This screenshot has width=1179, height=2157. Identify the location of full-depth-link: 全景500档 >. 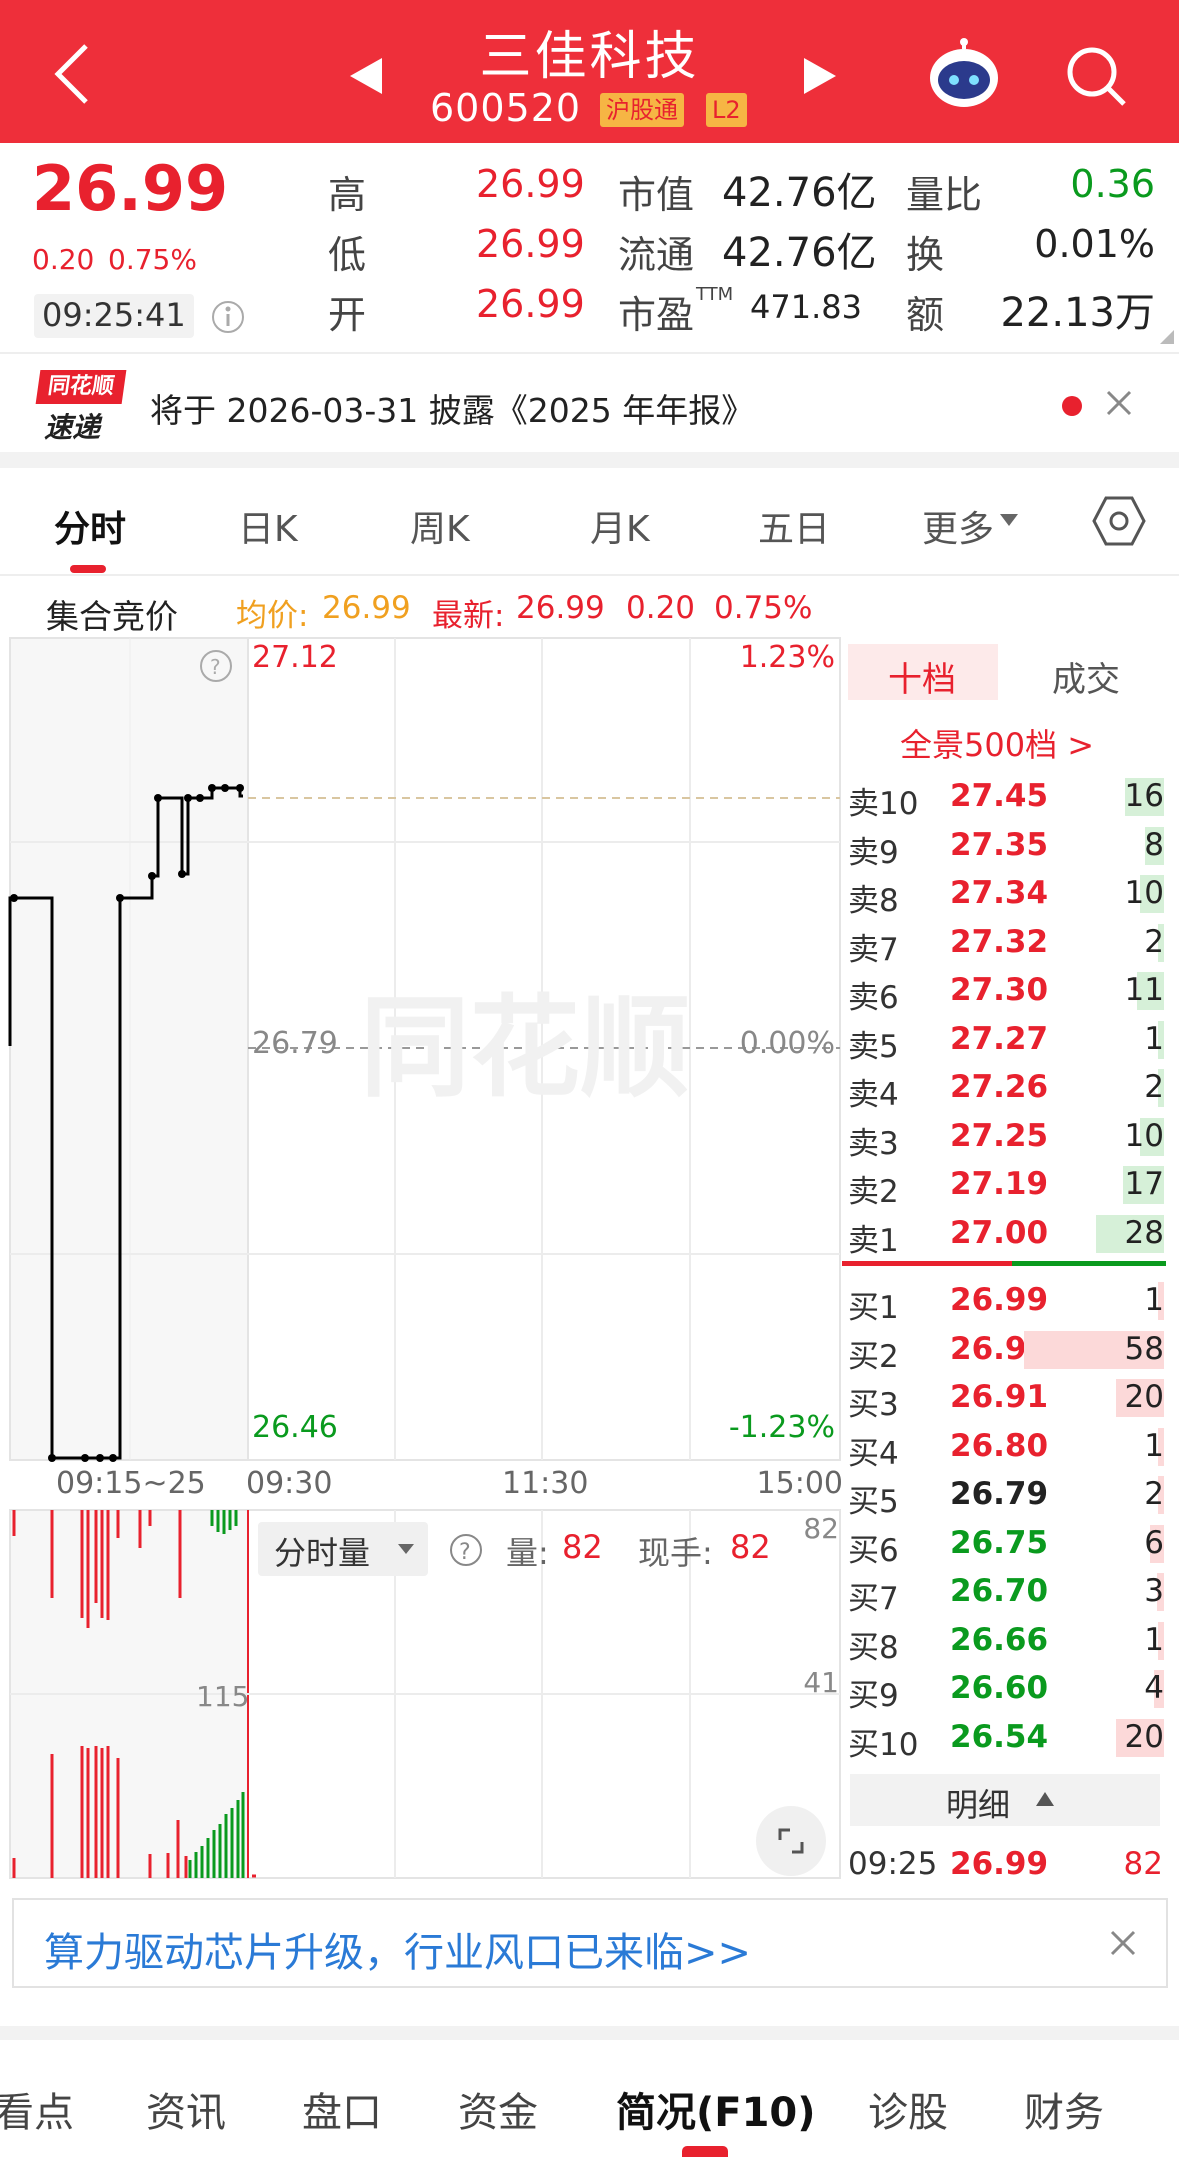
(997, 743).